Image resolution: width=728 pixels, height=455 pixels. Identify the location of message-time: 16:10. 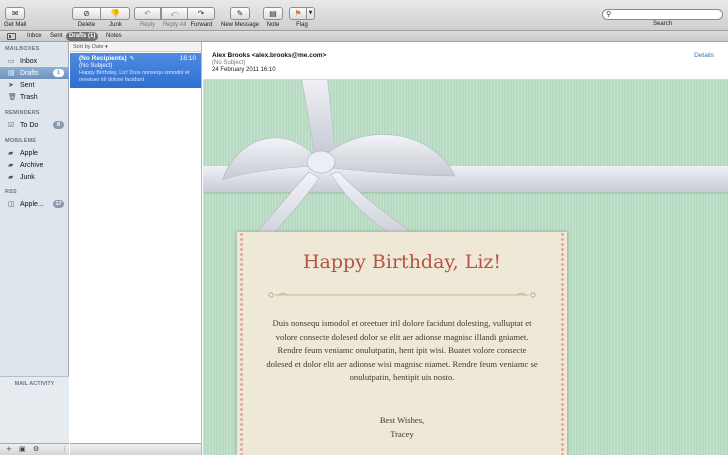
(187, 58).